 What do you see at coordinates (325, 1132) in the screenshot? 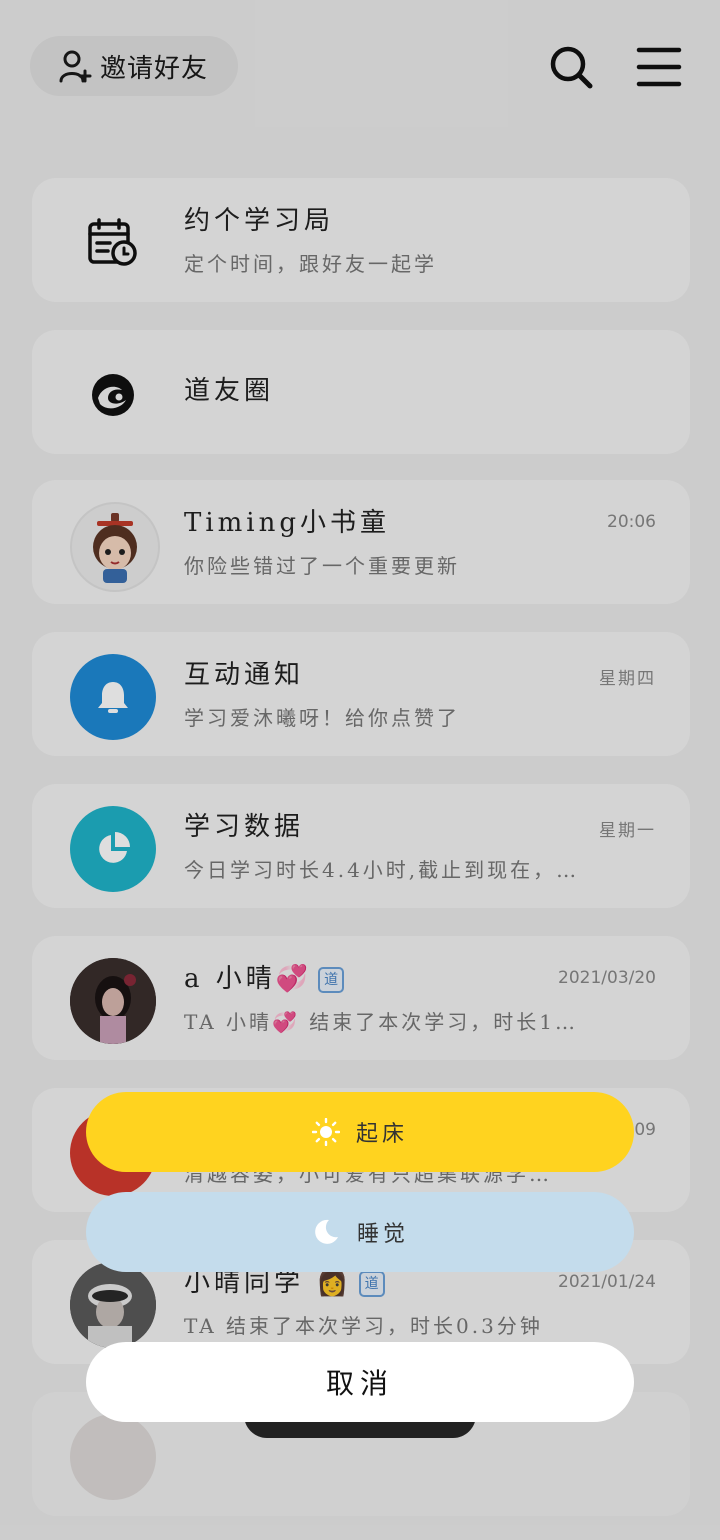
I see `sun-icon` at bounding box center [325, 1132].